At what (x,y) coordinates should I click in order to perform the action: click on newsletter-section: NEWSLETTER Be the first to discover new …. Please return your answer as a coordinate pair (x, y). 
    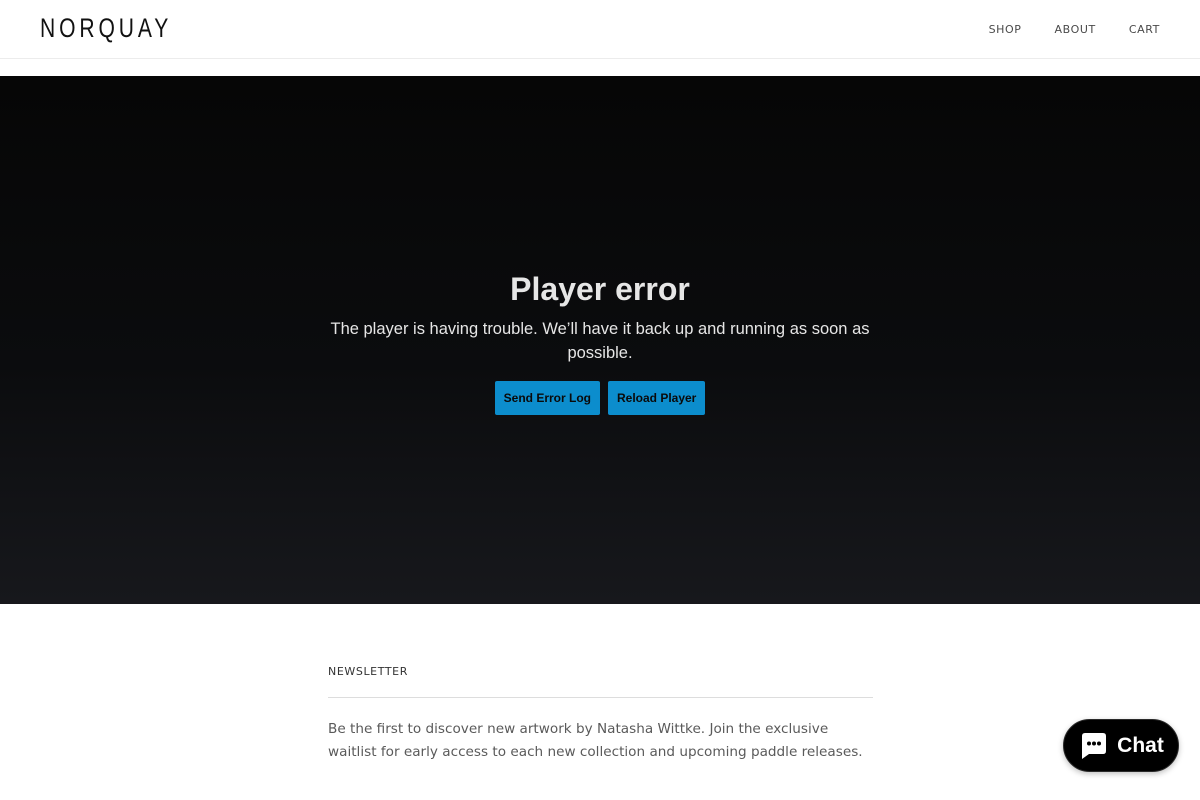
    Looking at the image, I should click on (600, 720).